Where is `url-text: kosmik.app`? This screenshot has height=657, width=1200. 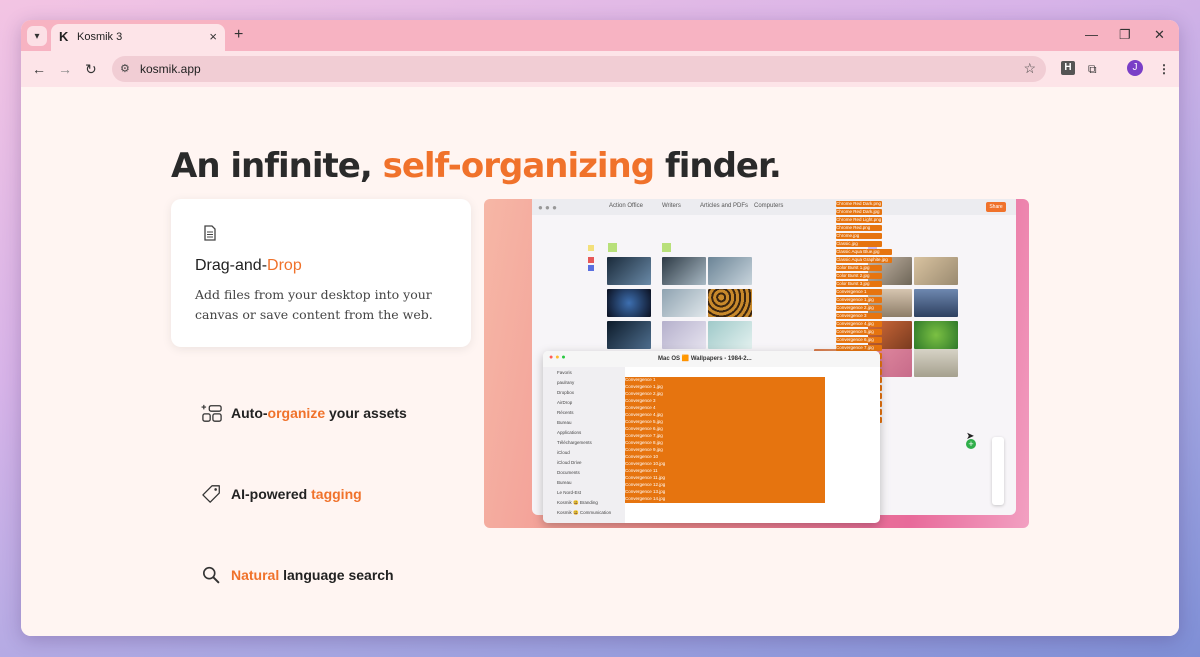
url-text: kosmik.app is located at coordinates (170, 69).